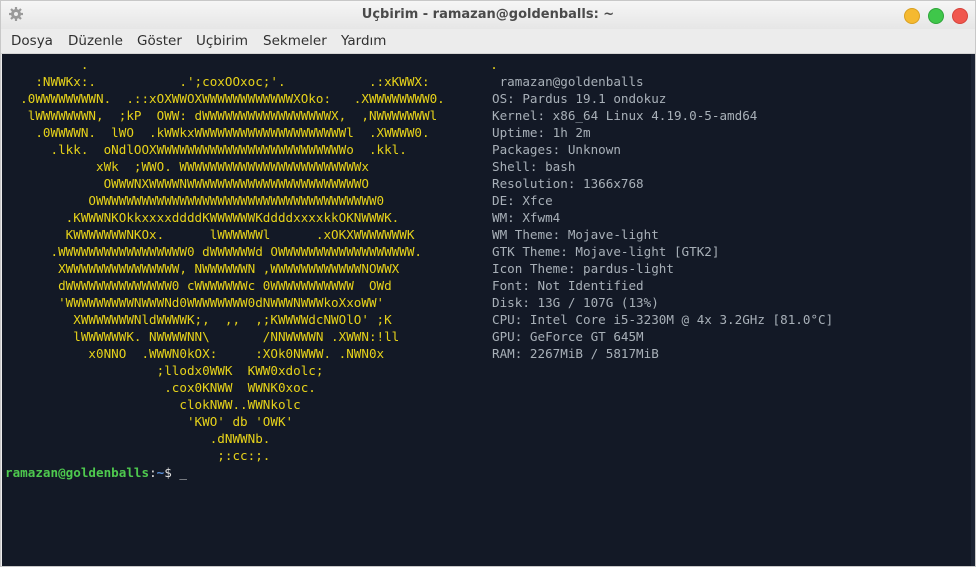 The height and width of the screenshot is (567, 976). I want to click on prompt-colon: :, so click(153, 472).